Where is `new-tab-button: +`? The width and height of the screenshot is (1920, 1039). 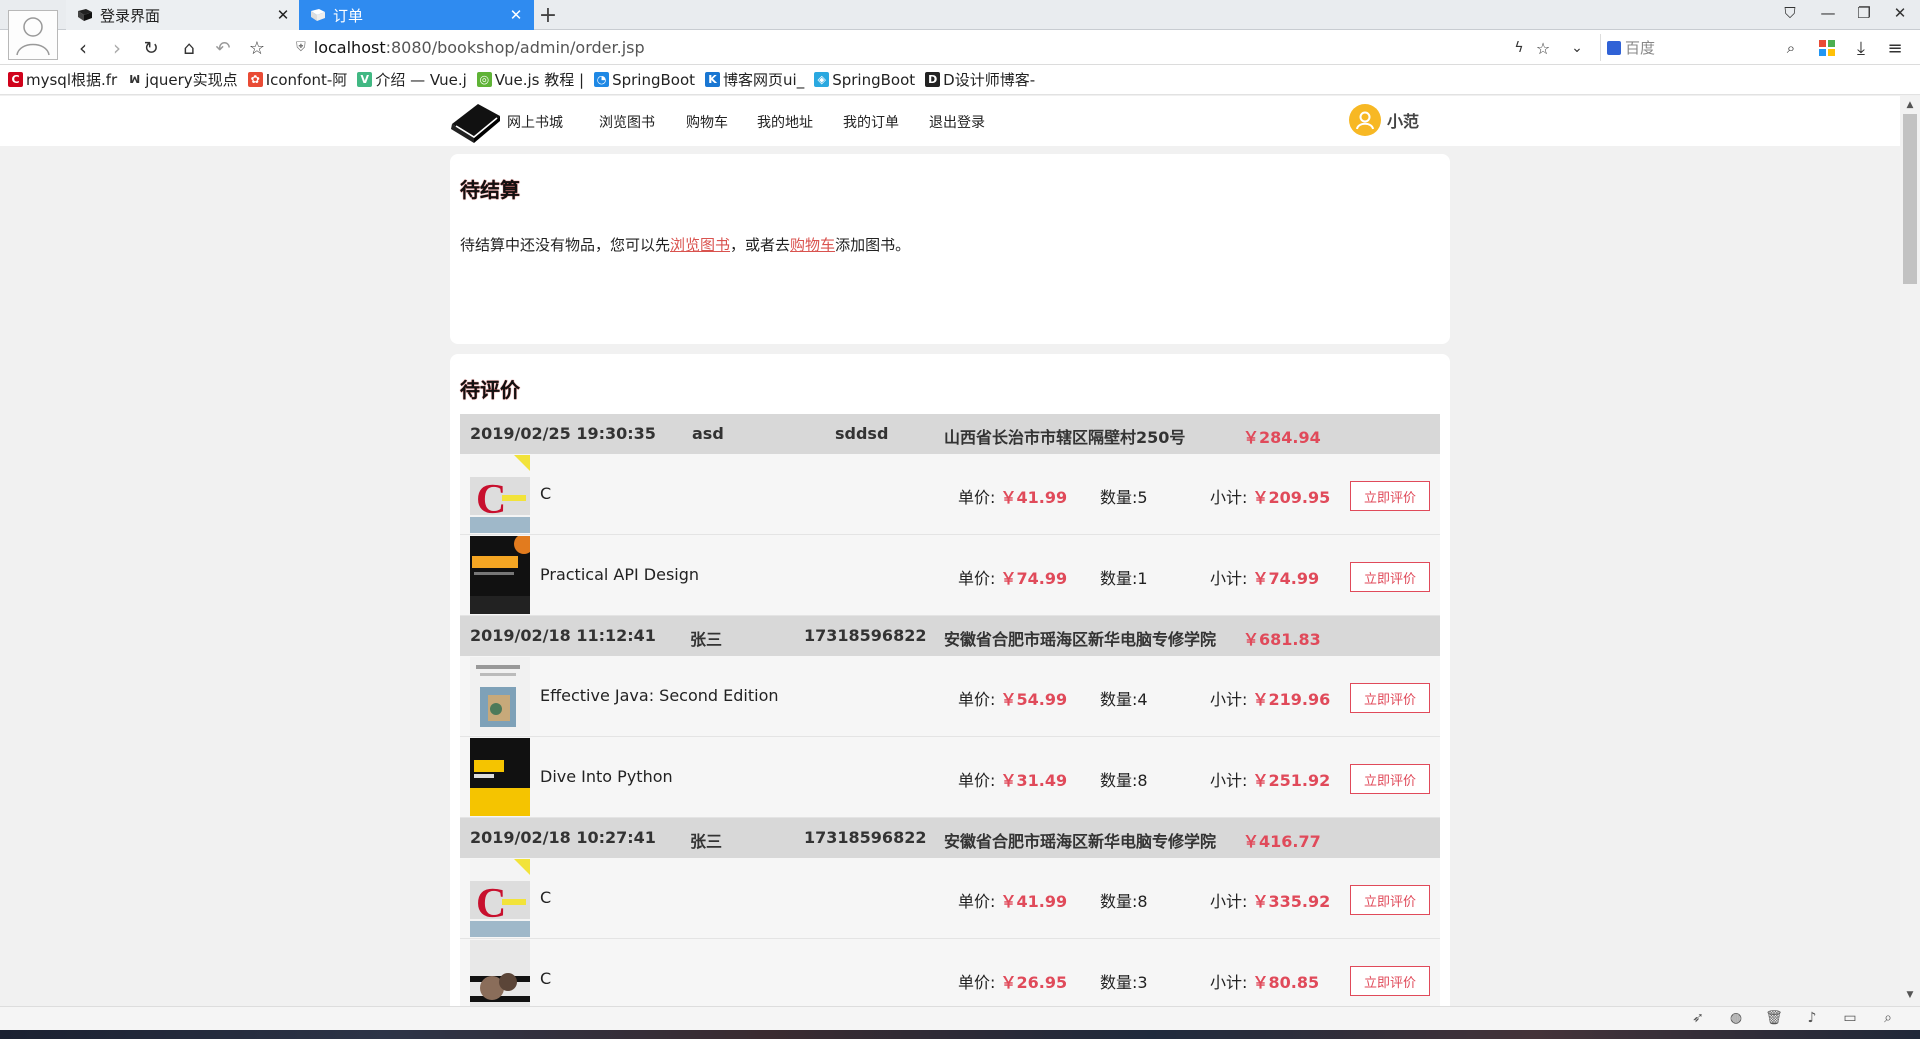 new-tab-button: + is located at coordinates (548, 15).